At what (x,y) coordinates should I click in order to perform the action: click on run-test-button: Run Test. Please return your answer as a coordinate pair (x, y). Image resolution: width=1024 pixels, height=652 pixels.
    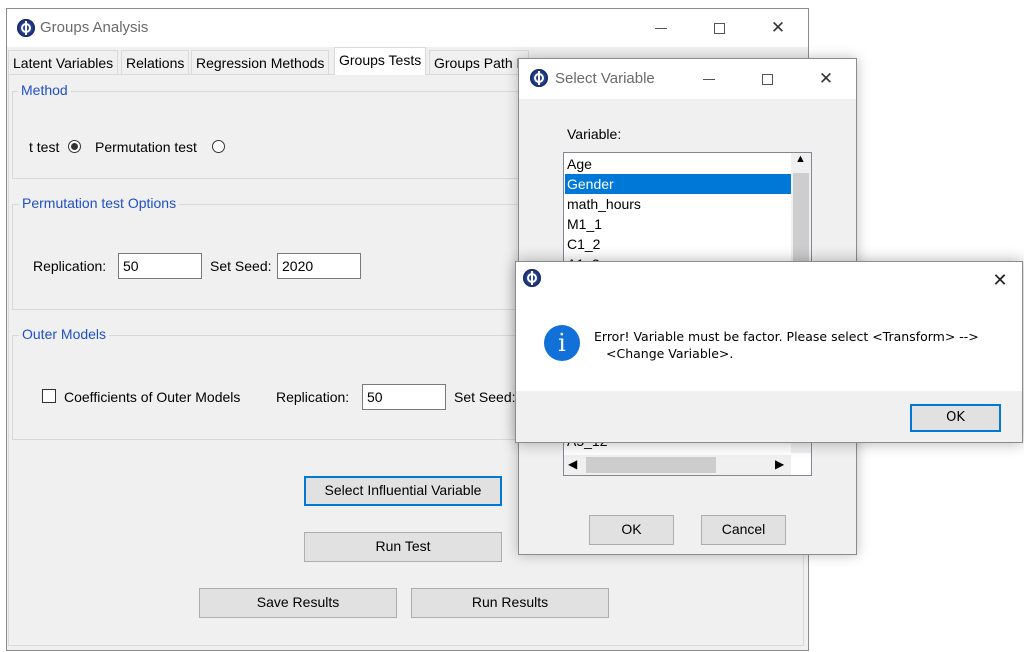
    Looking at the image, I should click on (403, 547).